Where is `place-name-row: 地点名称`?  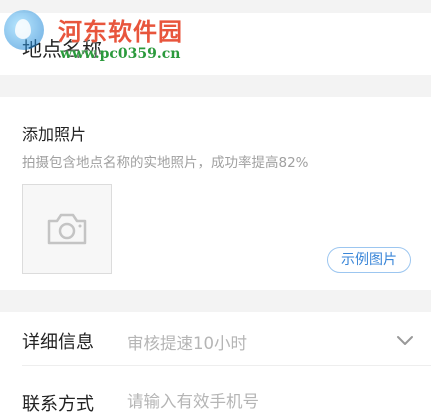 place-name-row: 地点名称 is located at coordinates (215, 44).